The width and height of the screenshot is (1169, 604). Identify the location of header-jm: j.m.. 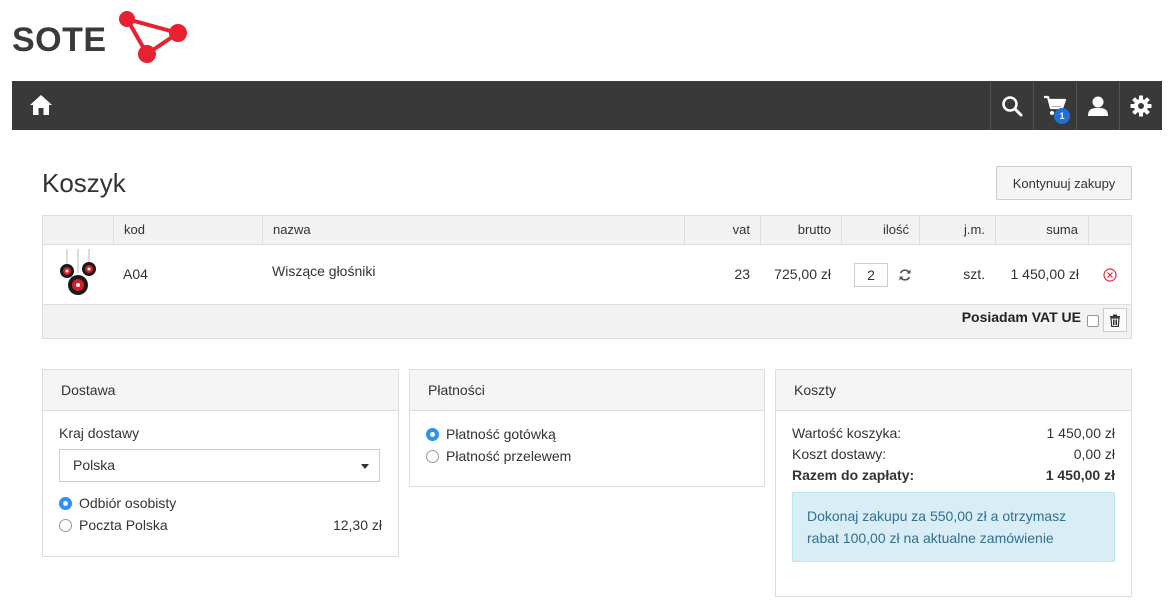
(957, 230).